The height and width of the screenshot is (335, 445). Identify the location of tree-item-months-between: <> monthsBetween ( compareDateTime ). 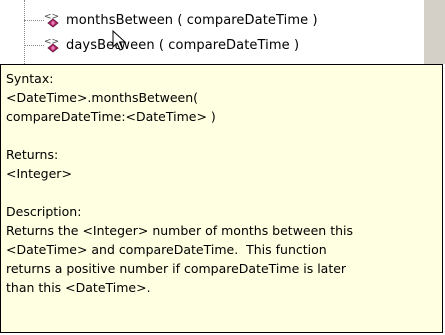
(181, 20).